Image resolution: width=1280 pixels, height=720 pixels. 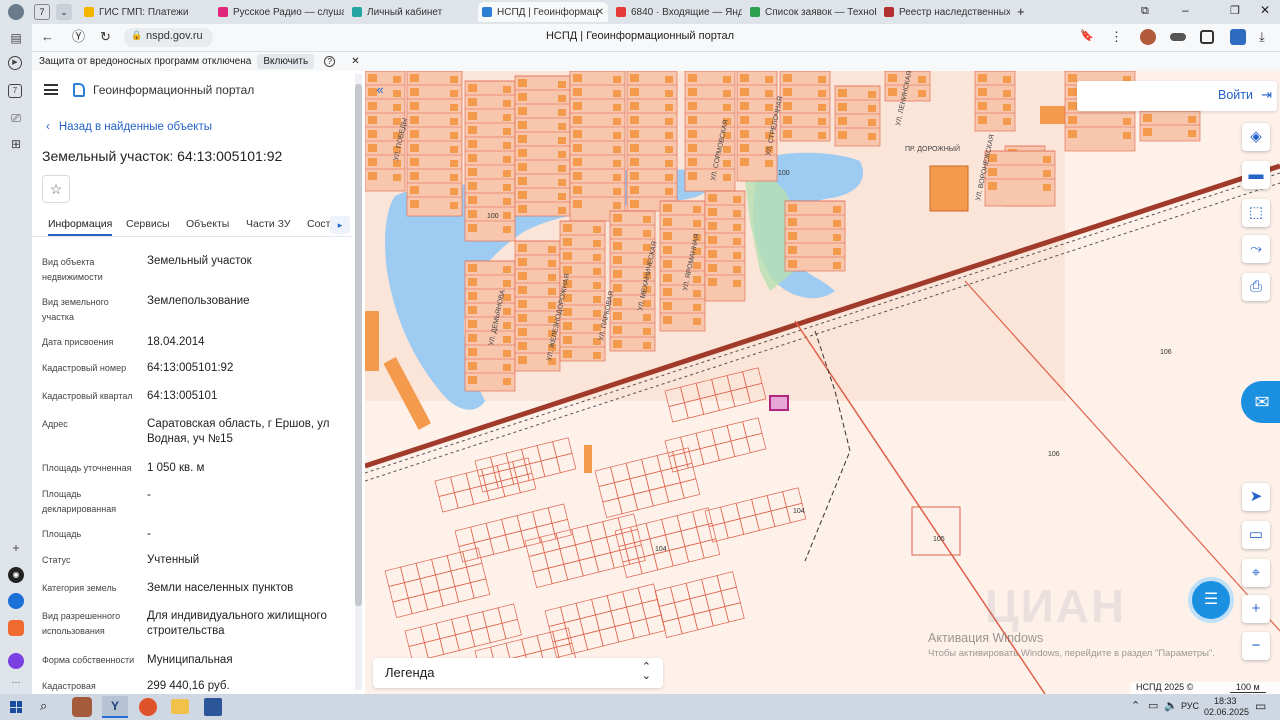 What do you see at coordinates (779, 403) in the screenshot?
I see `highlighted-parcel` at bounding box center [779, 403].